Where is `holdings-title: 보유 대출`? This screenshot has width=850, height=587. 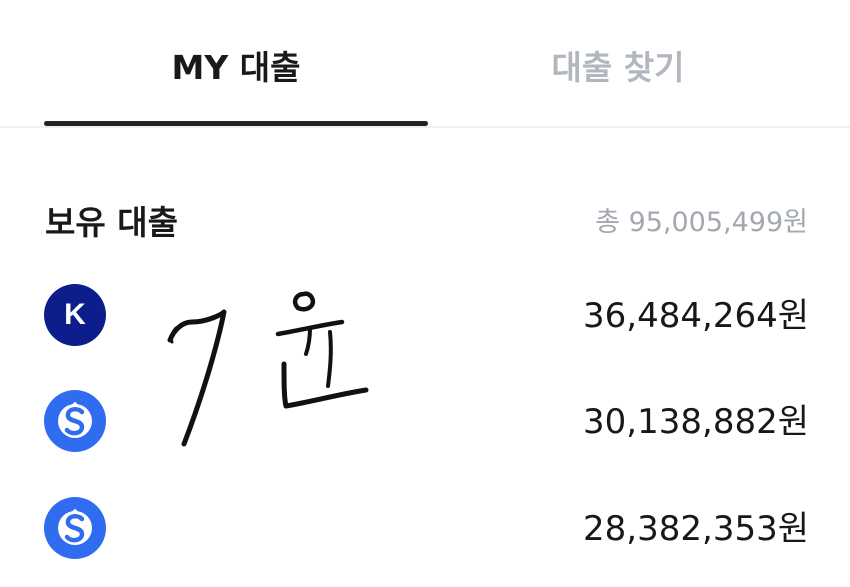
holdings-title: 보유 대출 is located at coordinates (111, 222).